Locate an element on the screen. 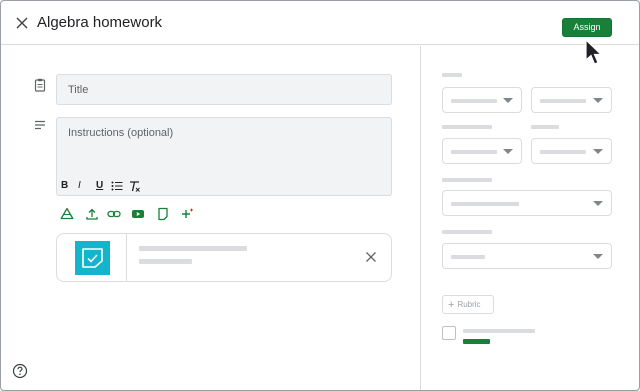 This screenshot has width=640, height=391. students-dropdown is located at coordinates (571, 100).